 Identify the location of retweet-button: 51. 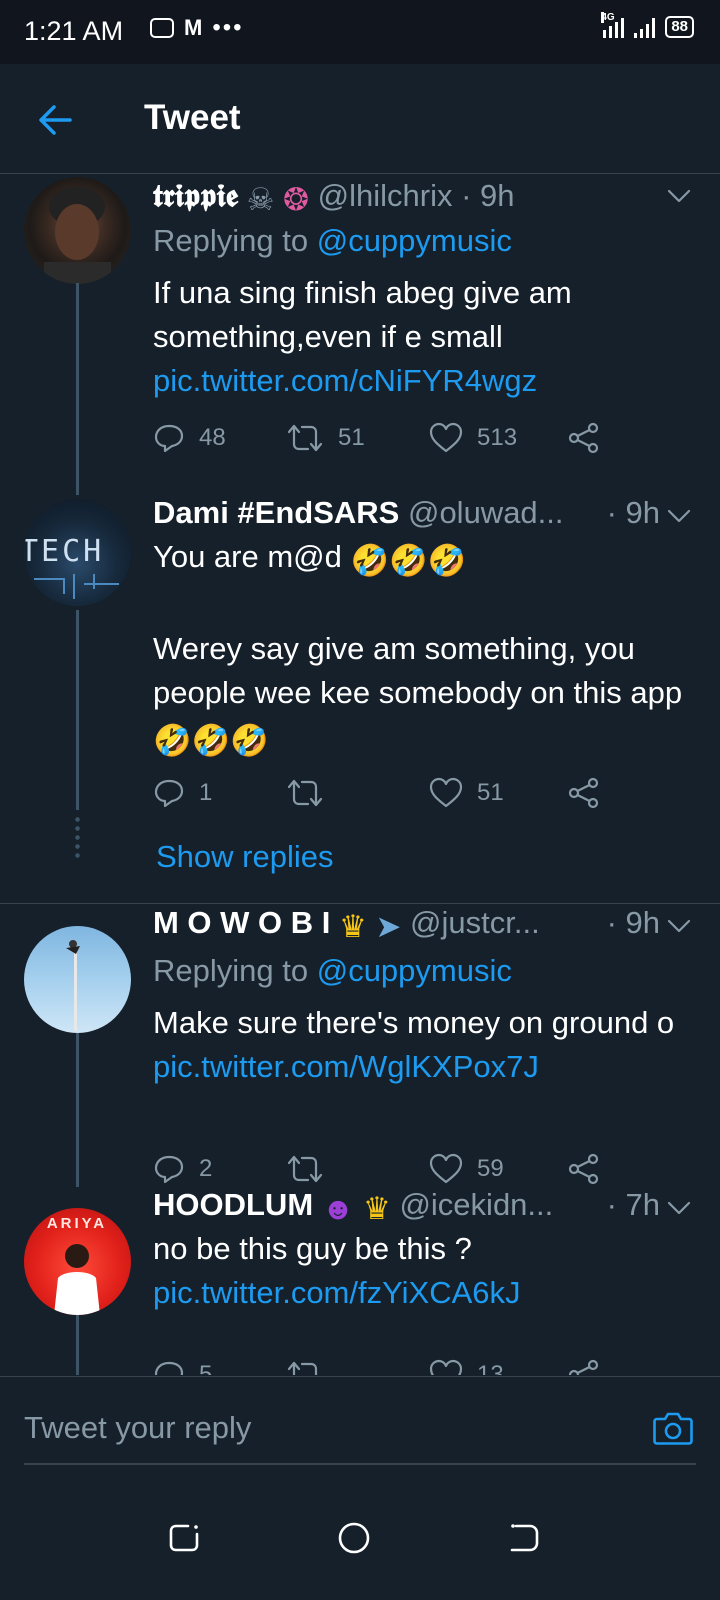
(325, 438).